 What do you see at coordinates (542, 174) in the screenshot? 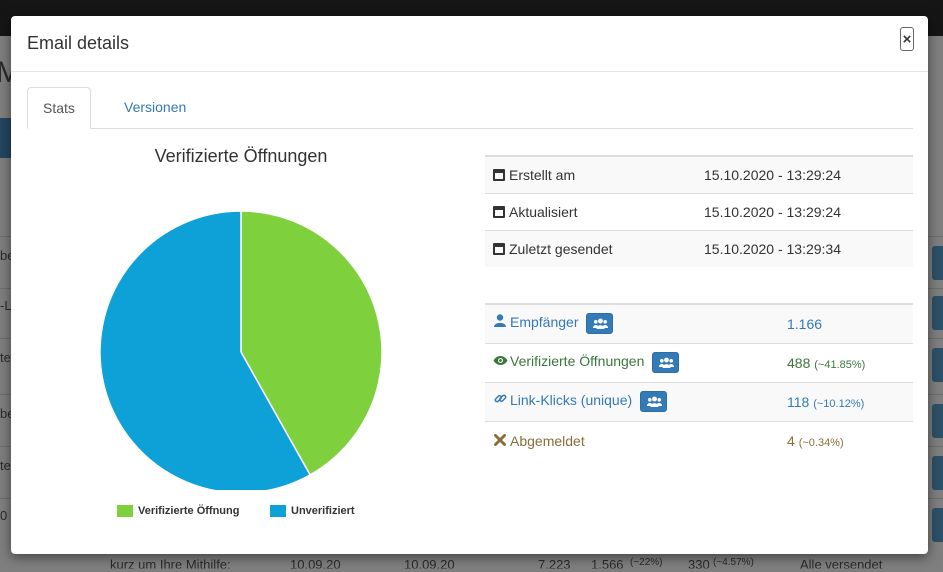
I see `info-label: Erstellt am` at bounding box center [542, 174].